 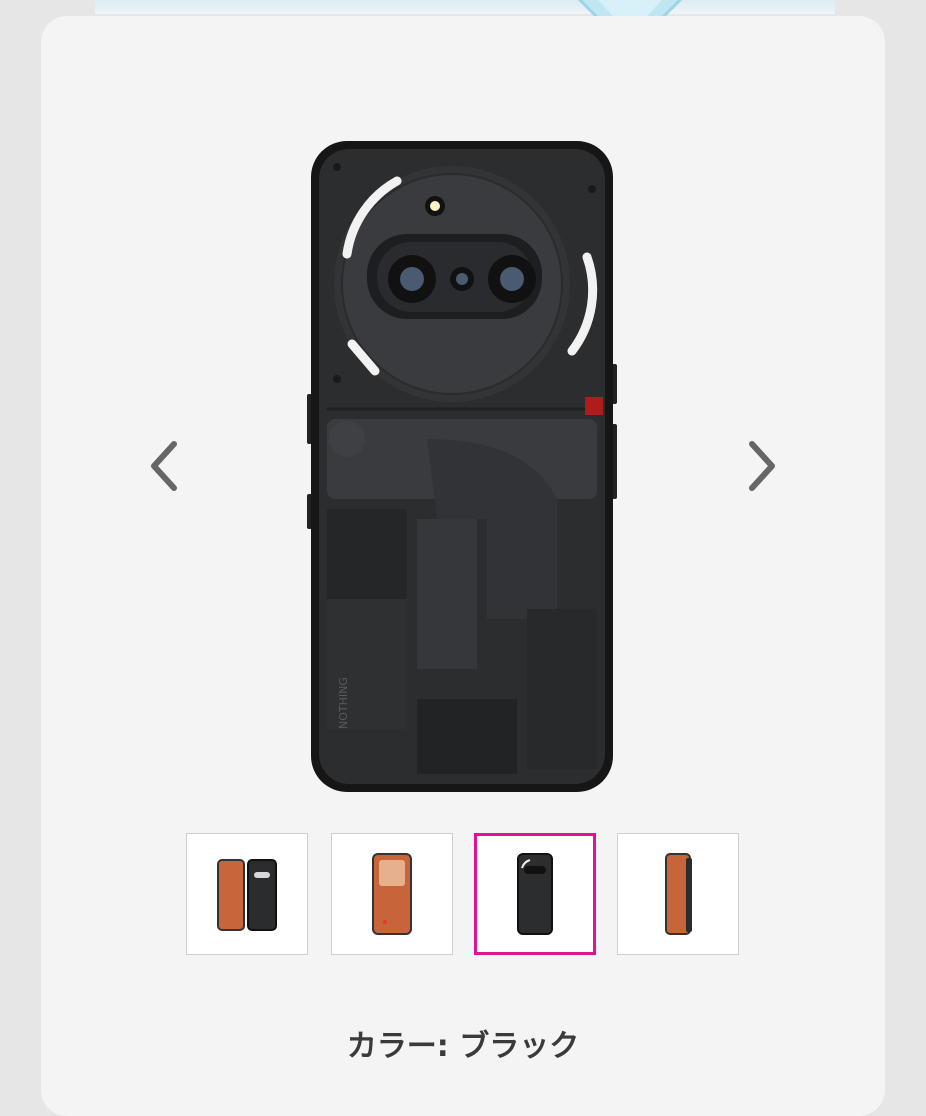 What do you see at coordinates (466, 895) in the screenshot?
I see `thumbnail-strip` at bounding box center [466, 895].